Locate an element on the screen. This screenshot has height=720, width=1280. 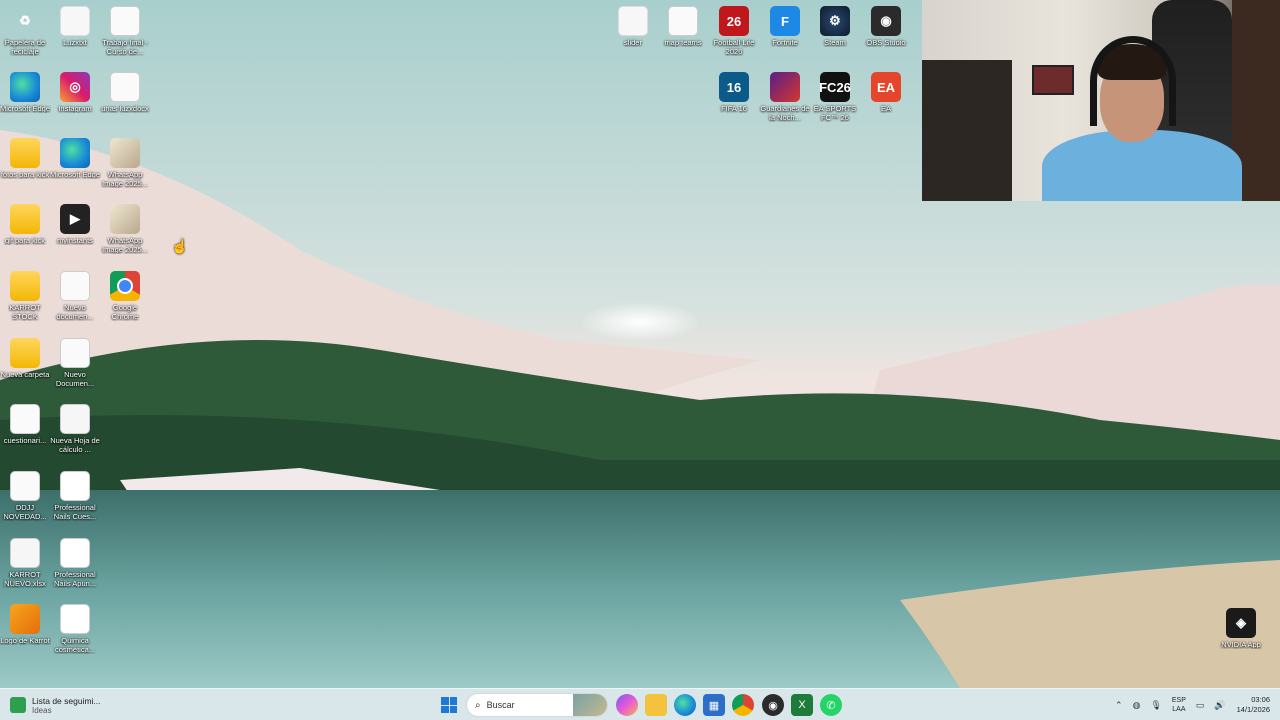
desktop-icon-ea-fc26: FC26 EA SPORTS FC™ 26 is located at coordinates (835, 101).